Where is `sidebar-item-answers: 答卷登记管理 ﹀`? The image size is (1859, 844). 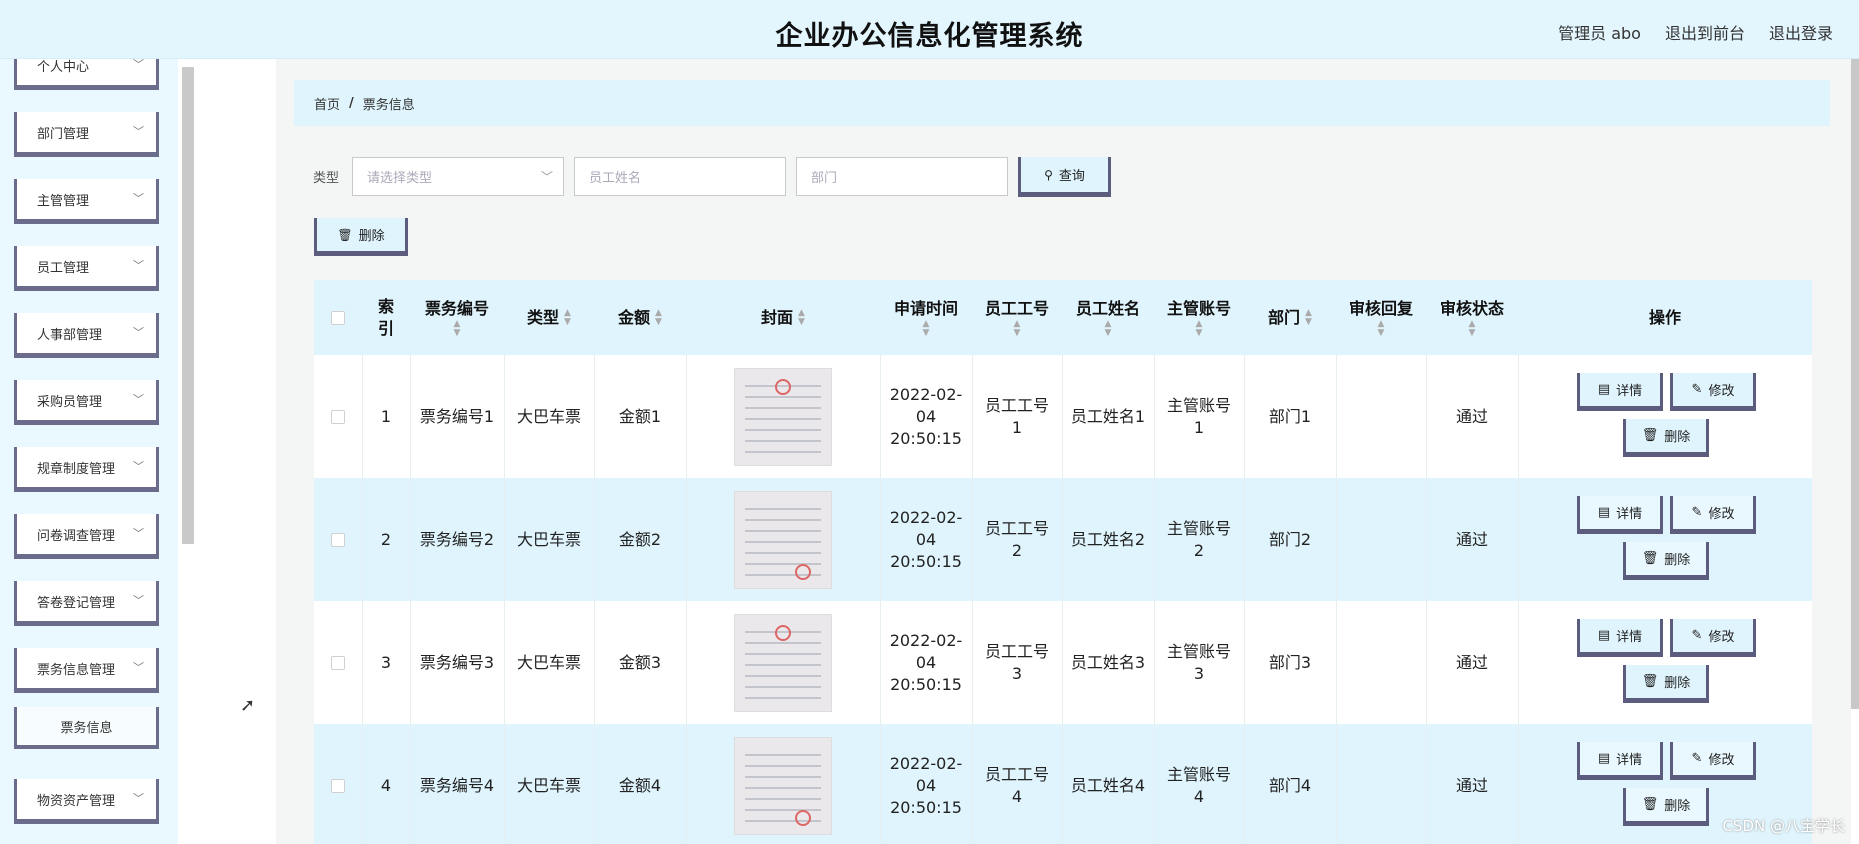 sidebar-item-answers: 答卷登记管理 ﹀ is located at coordinates (86, 603).